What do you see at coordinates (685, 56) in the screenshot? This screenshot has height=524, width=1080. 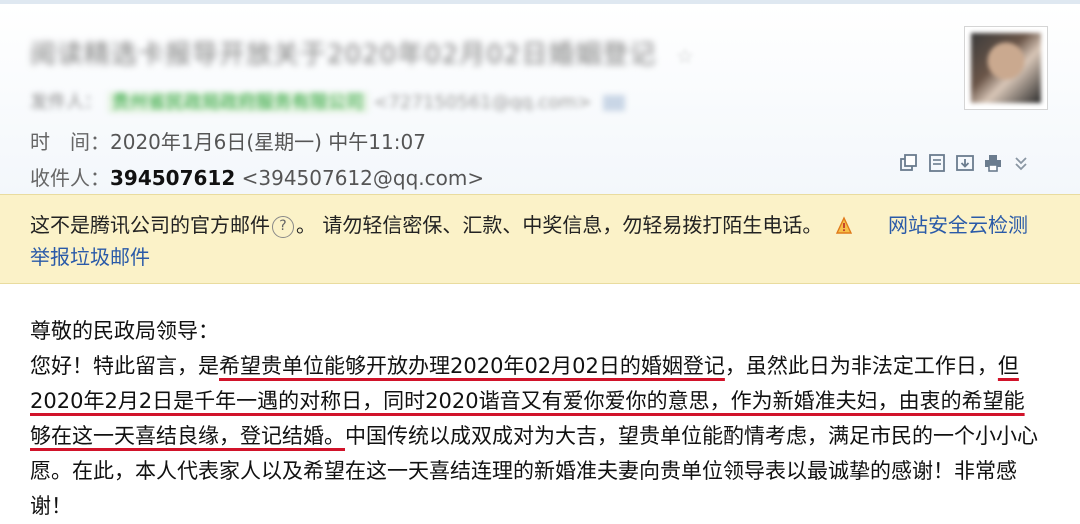 I see `star-icon: ☆` at bounding box center [685, 56].